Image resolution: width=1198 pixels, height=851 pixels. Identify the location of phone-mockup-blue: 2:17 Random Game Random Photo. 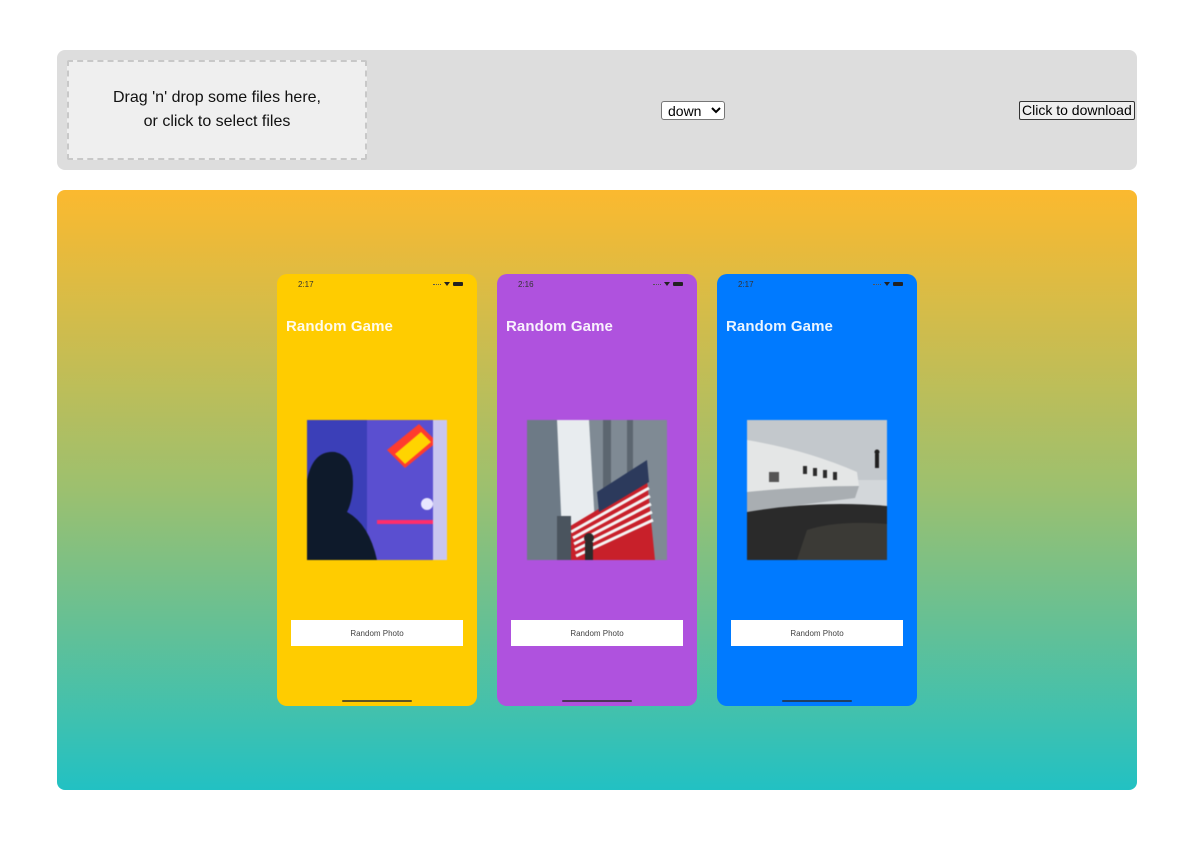
(817, 490).